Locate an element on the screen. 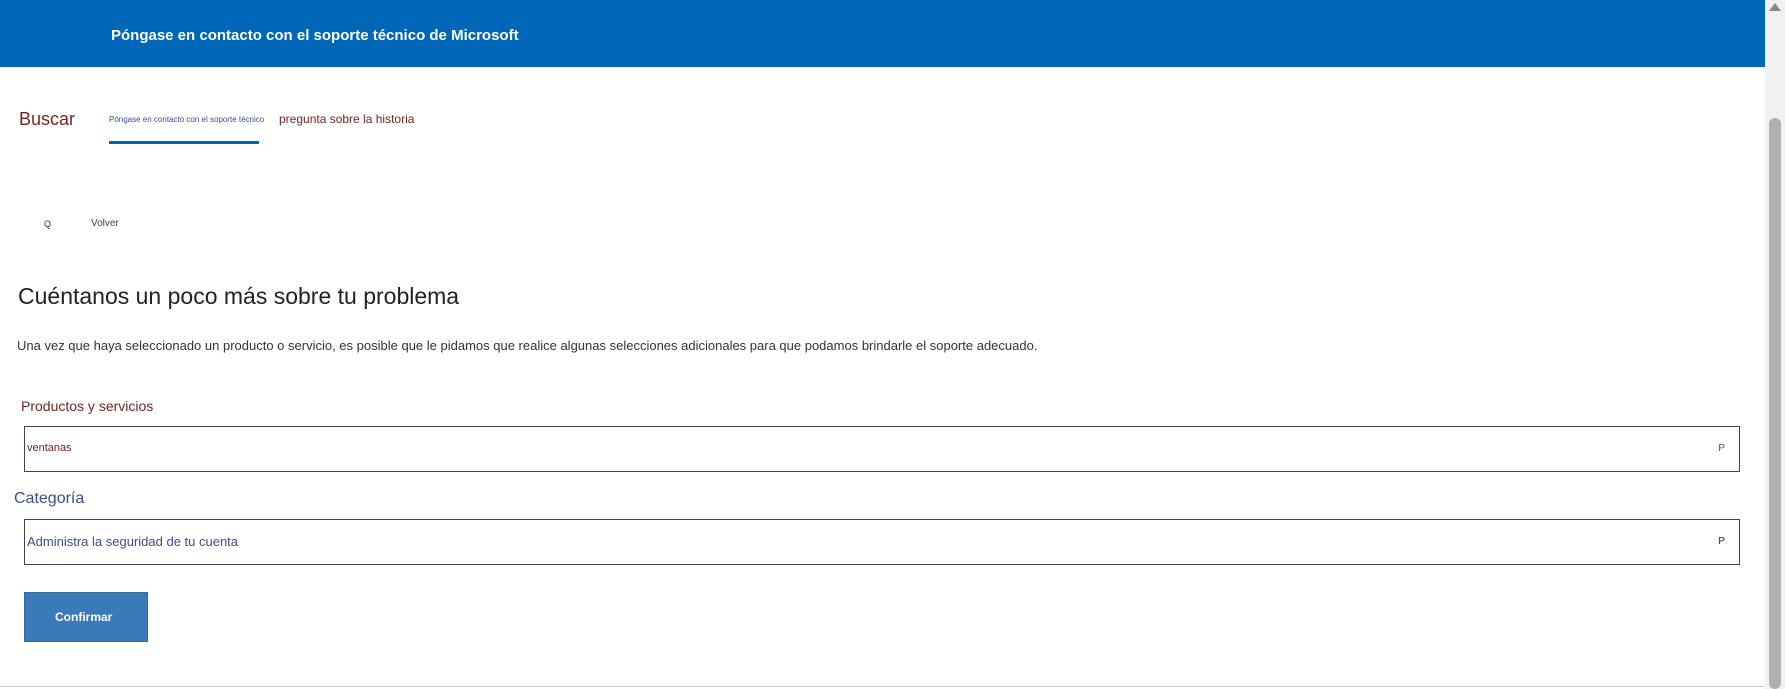 Image resolution: width=1785 pixels, height=689 pixels. nav-search-link: Buscar is located at coordinates (47, 119).